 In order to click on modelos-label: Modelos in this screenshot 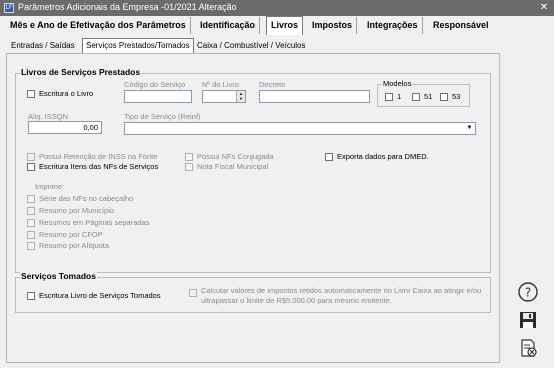, I will do `click(397, 83)`.